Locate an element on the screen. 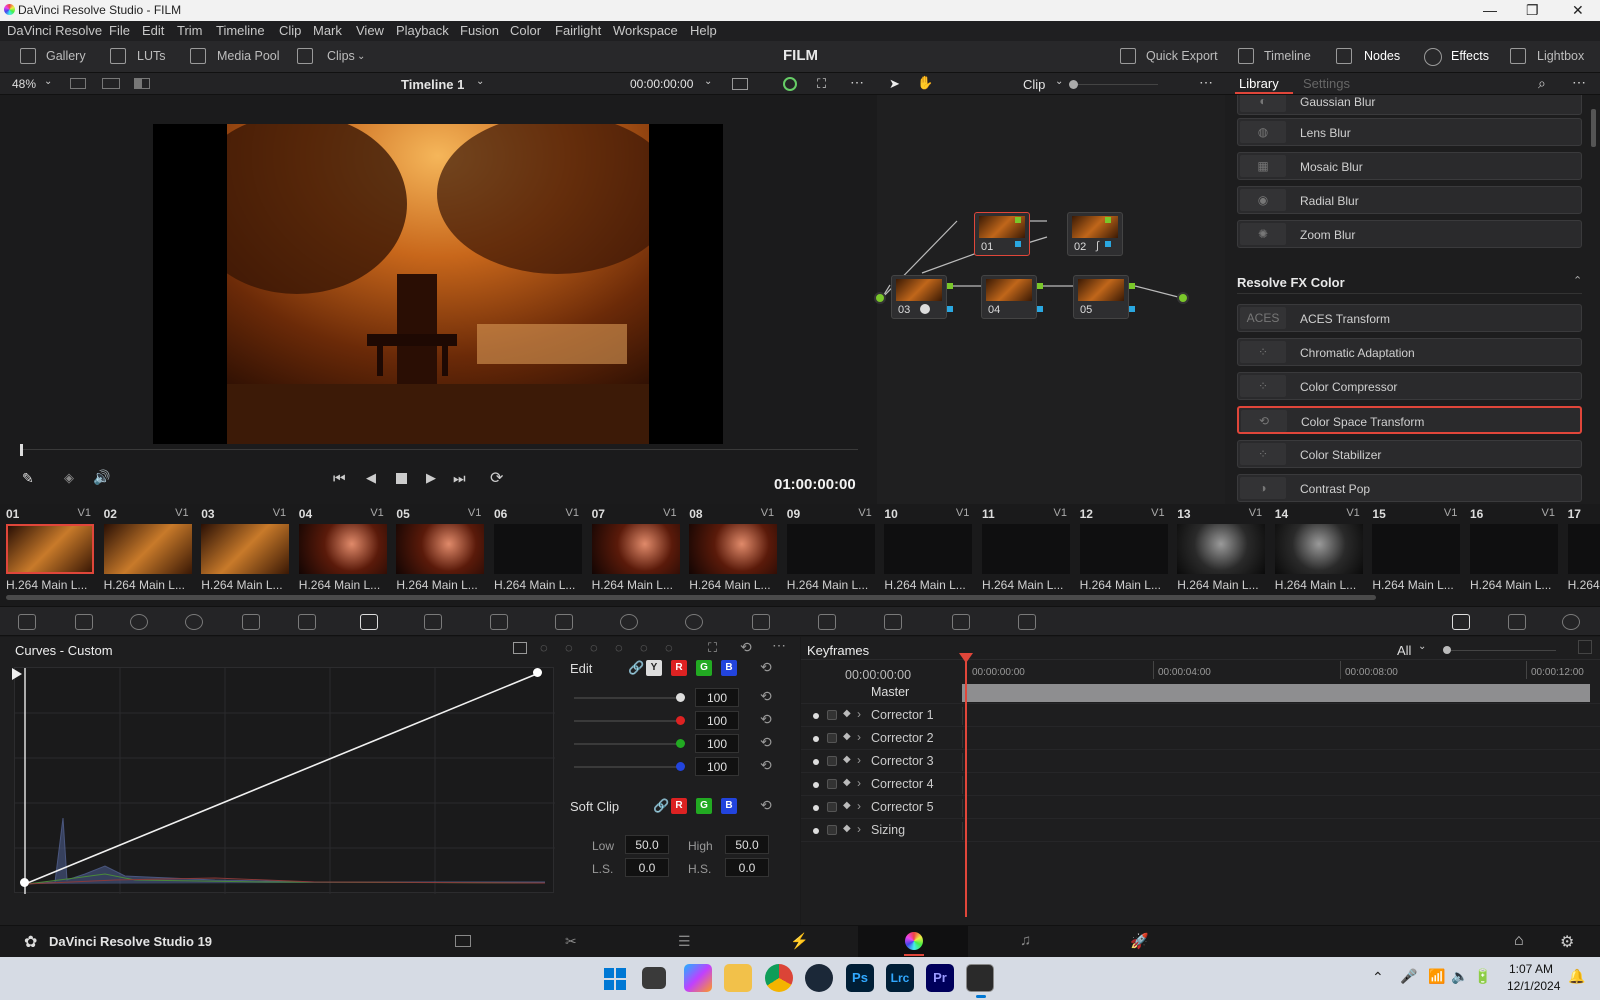 The height and width of the screenshot is (1000, 1600). windows-start-icon is located at coordinates (615, 979).